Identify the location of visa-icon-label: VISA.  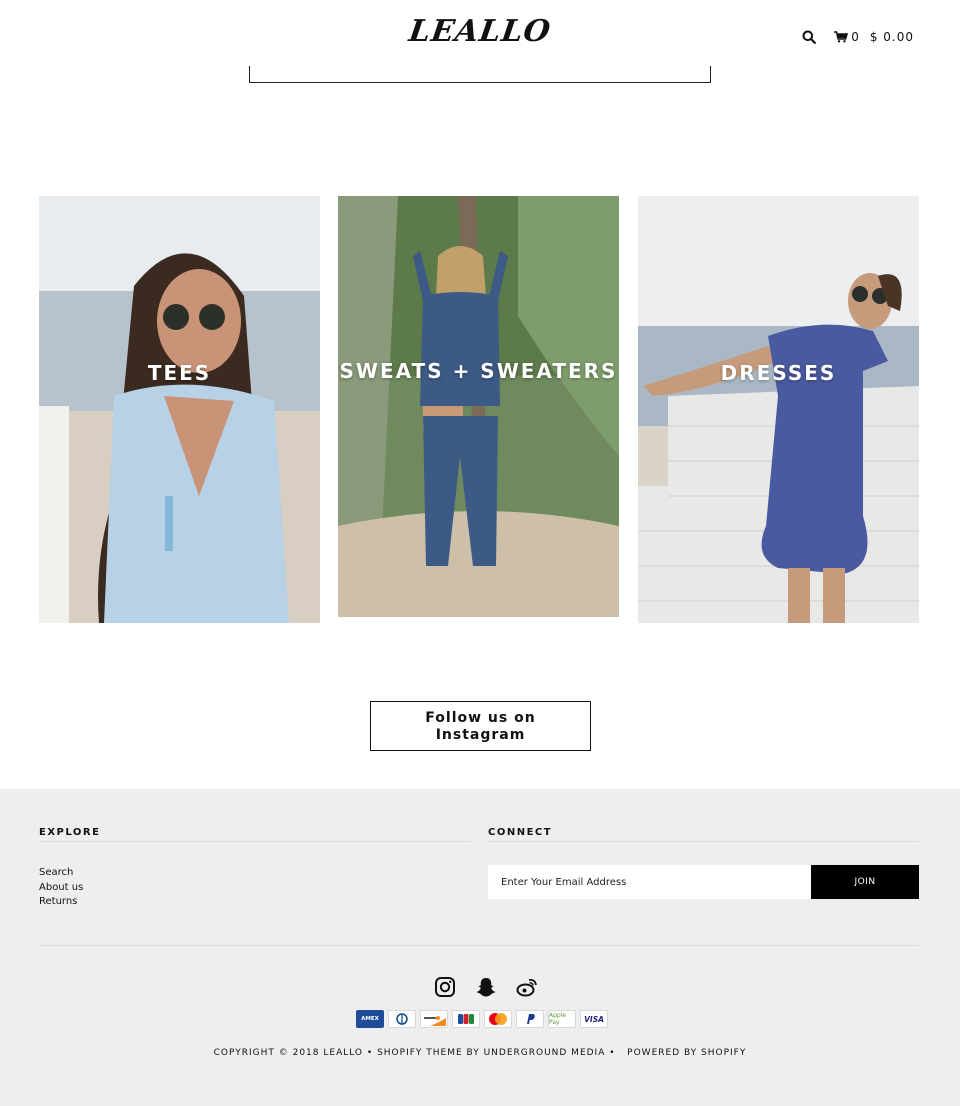
(594, 1019).